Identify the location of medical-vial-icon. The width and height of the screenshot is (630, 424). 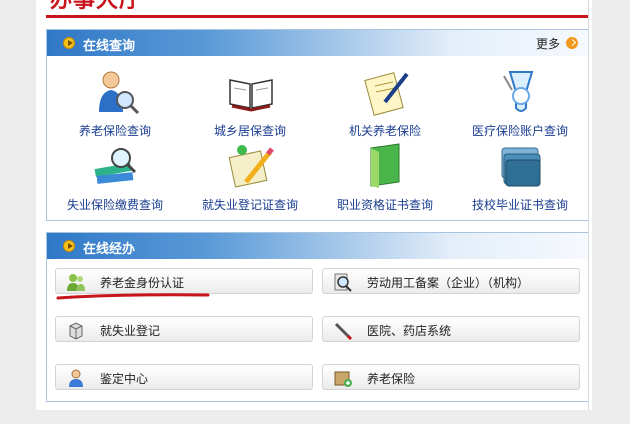
(518, 91).